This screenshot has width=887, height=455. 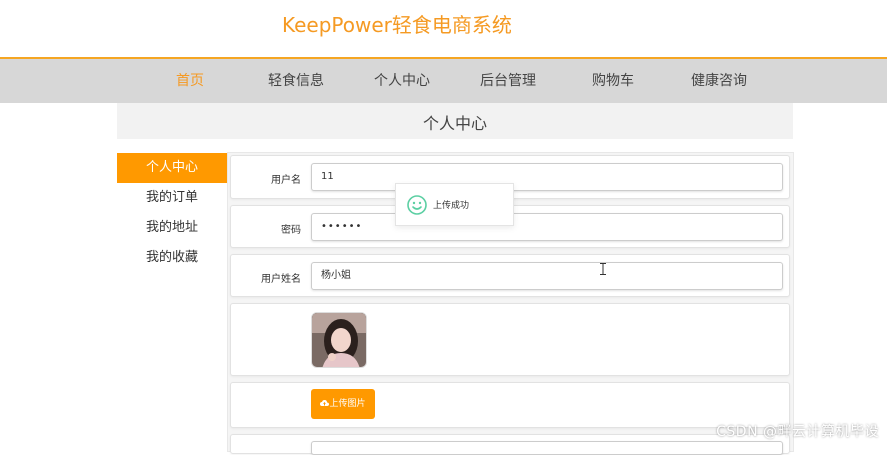 I want to click on form-row-avatar, so click(x=510, y=339).